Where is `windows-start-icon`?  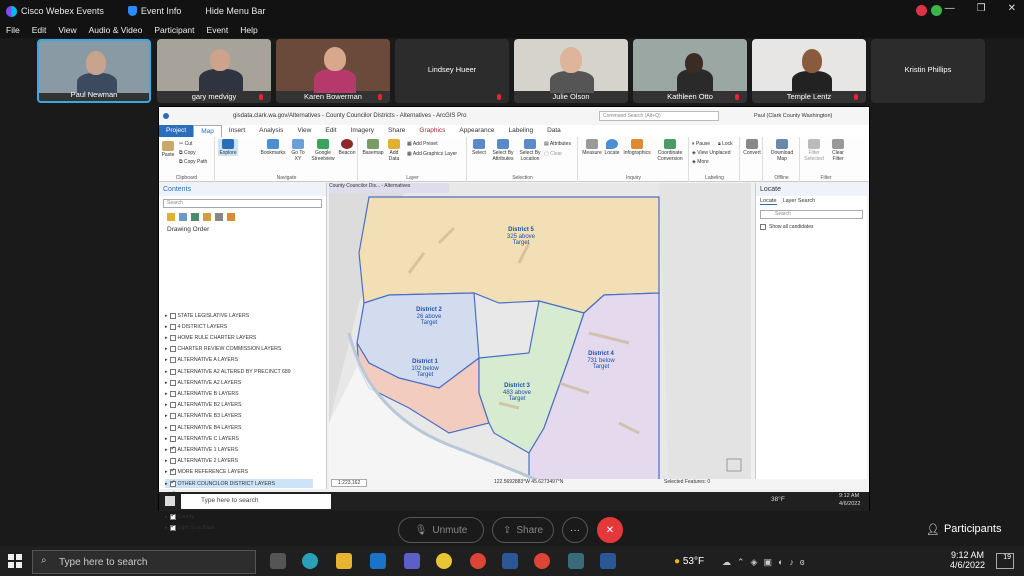 windows-start-icon is located at coordinates (15, 561).